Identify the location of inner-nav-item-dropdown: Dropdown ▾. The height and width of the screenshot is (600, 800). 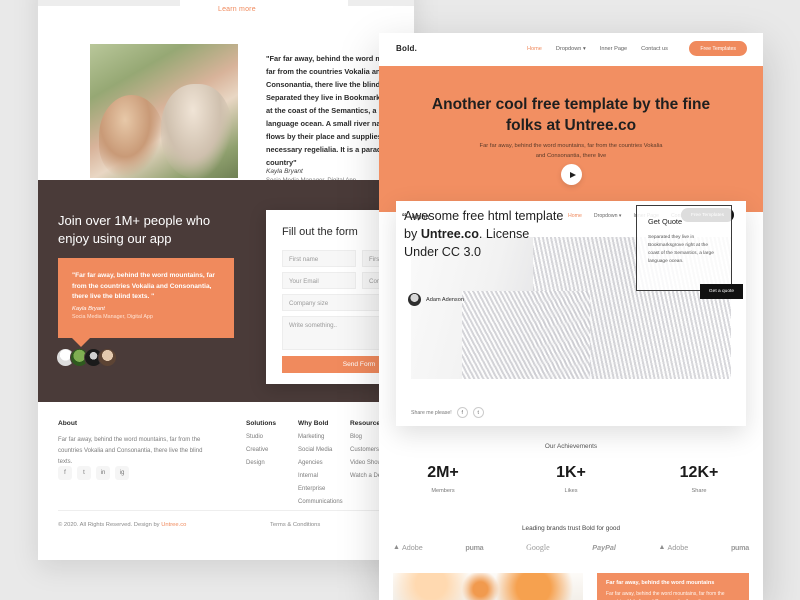
(608, 216).